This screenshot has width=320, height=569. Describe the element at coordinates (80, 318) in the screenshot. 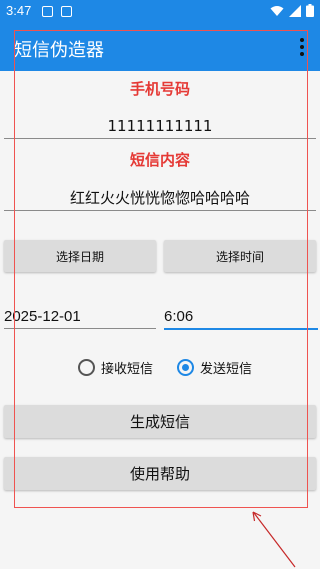

I see `date-field: 2025-12-01` at that location.